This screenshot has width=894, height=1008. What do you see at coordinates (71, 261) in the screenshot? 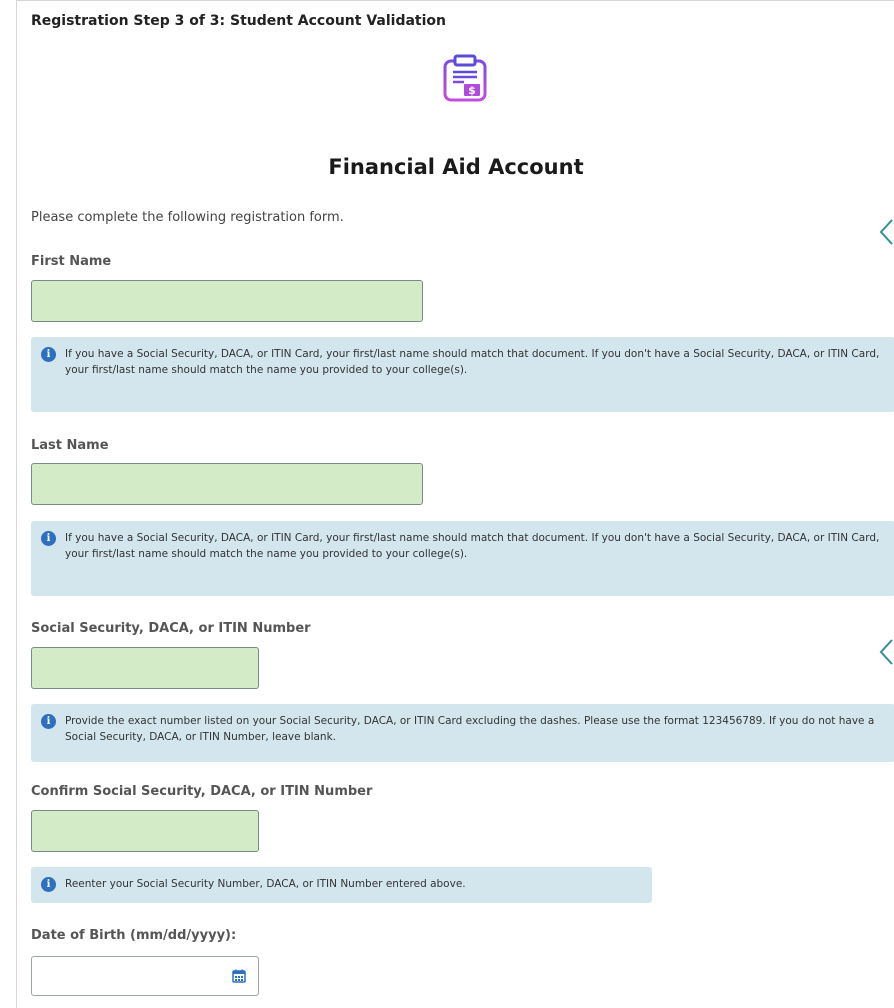
I see `first-name-label: First Name` at bounding box center [71, 261].